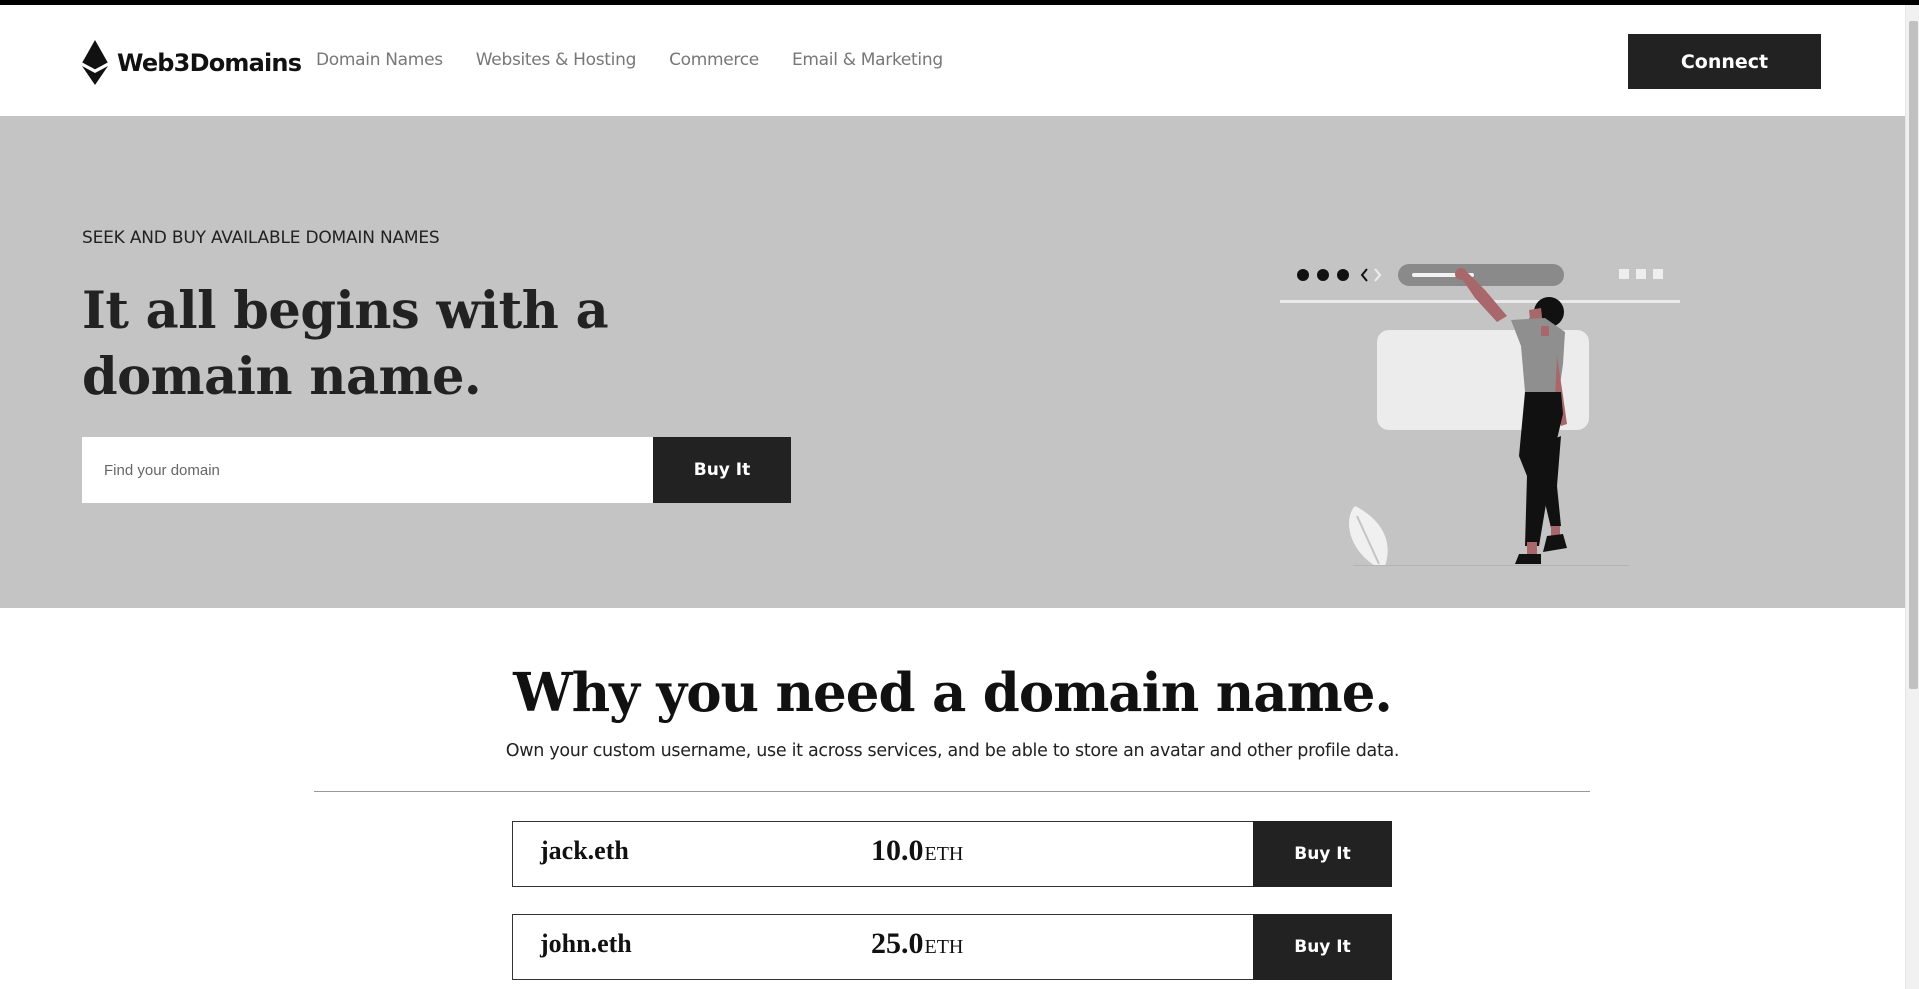  Describe the element at coordinates (584, 850) in the screenshot. I see `domain-name: jack.eth` at that location.